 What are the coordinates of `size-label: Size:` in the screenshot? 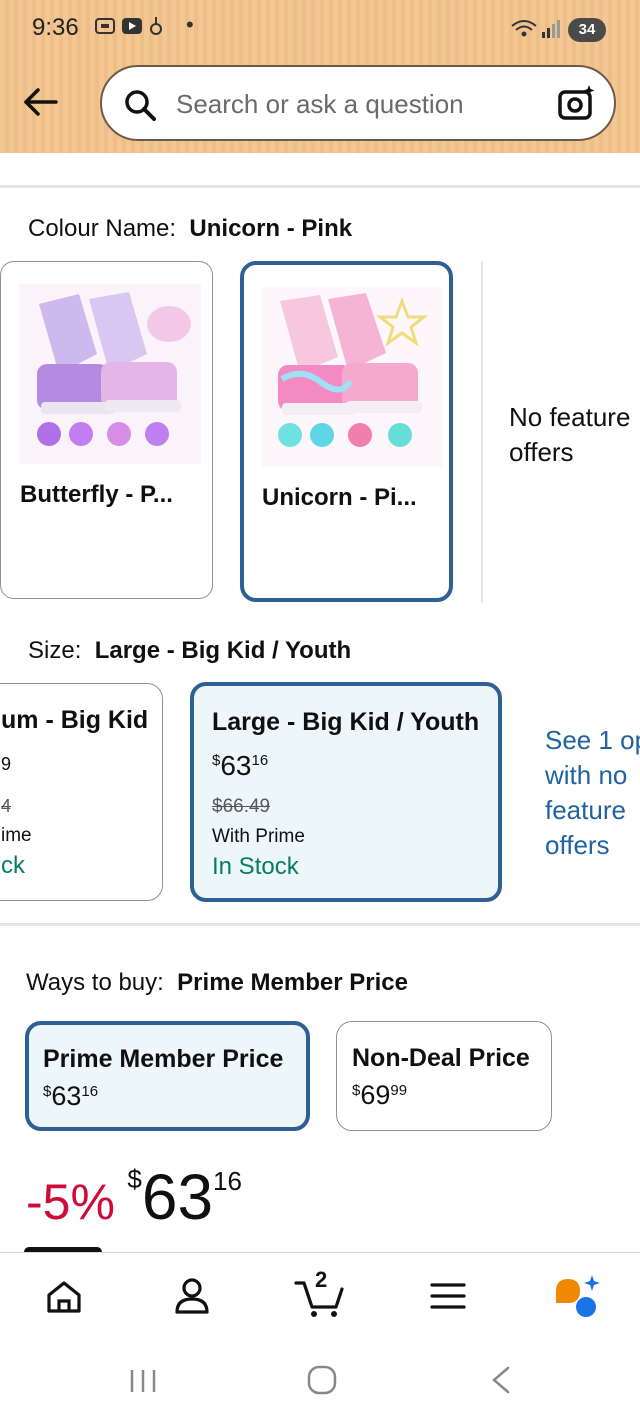 It's located at (55, 650).